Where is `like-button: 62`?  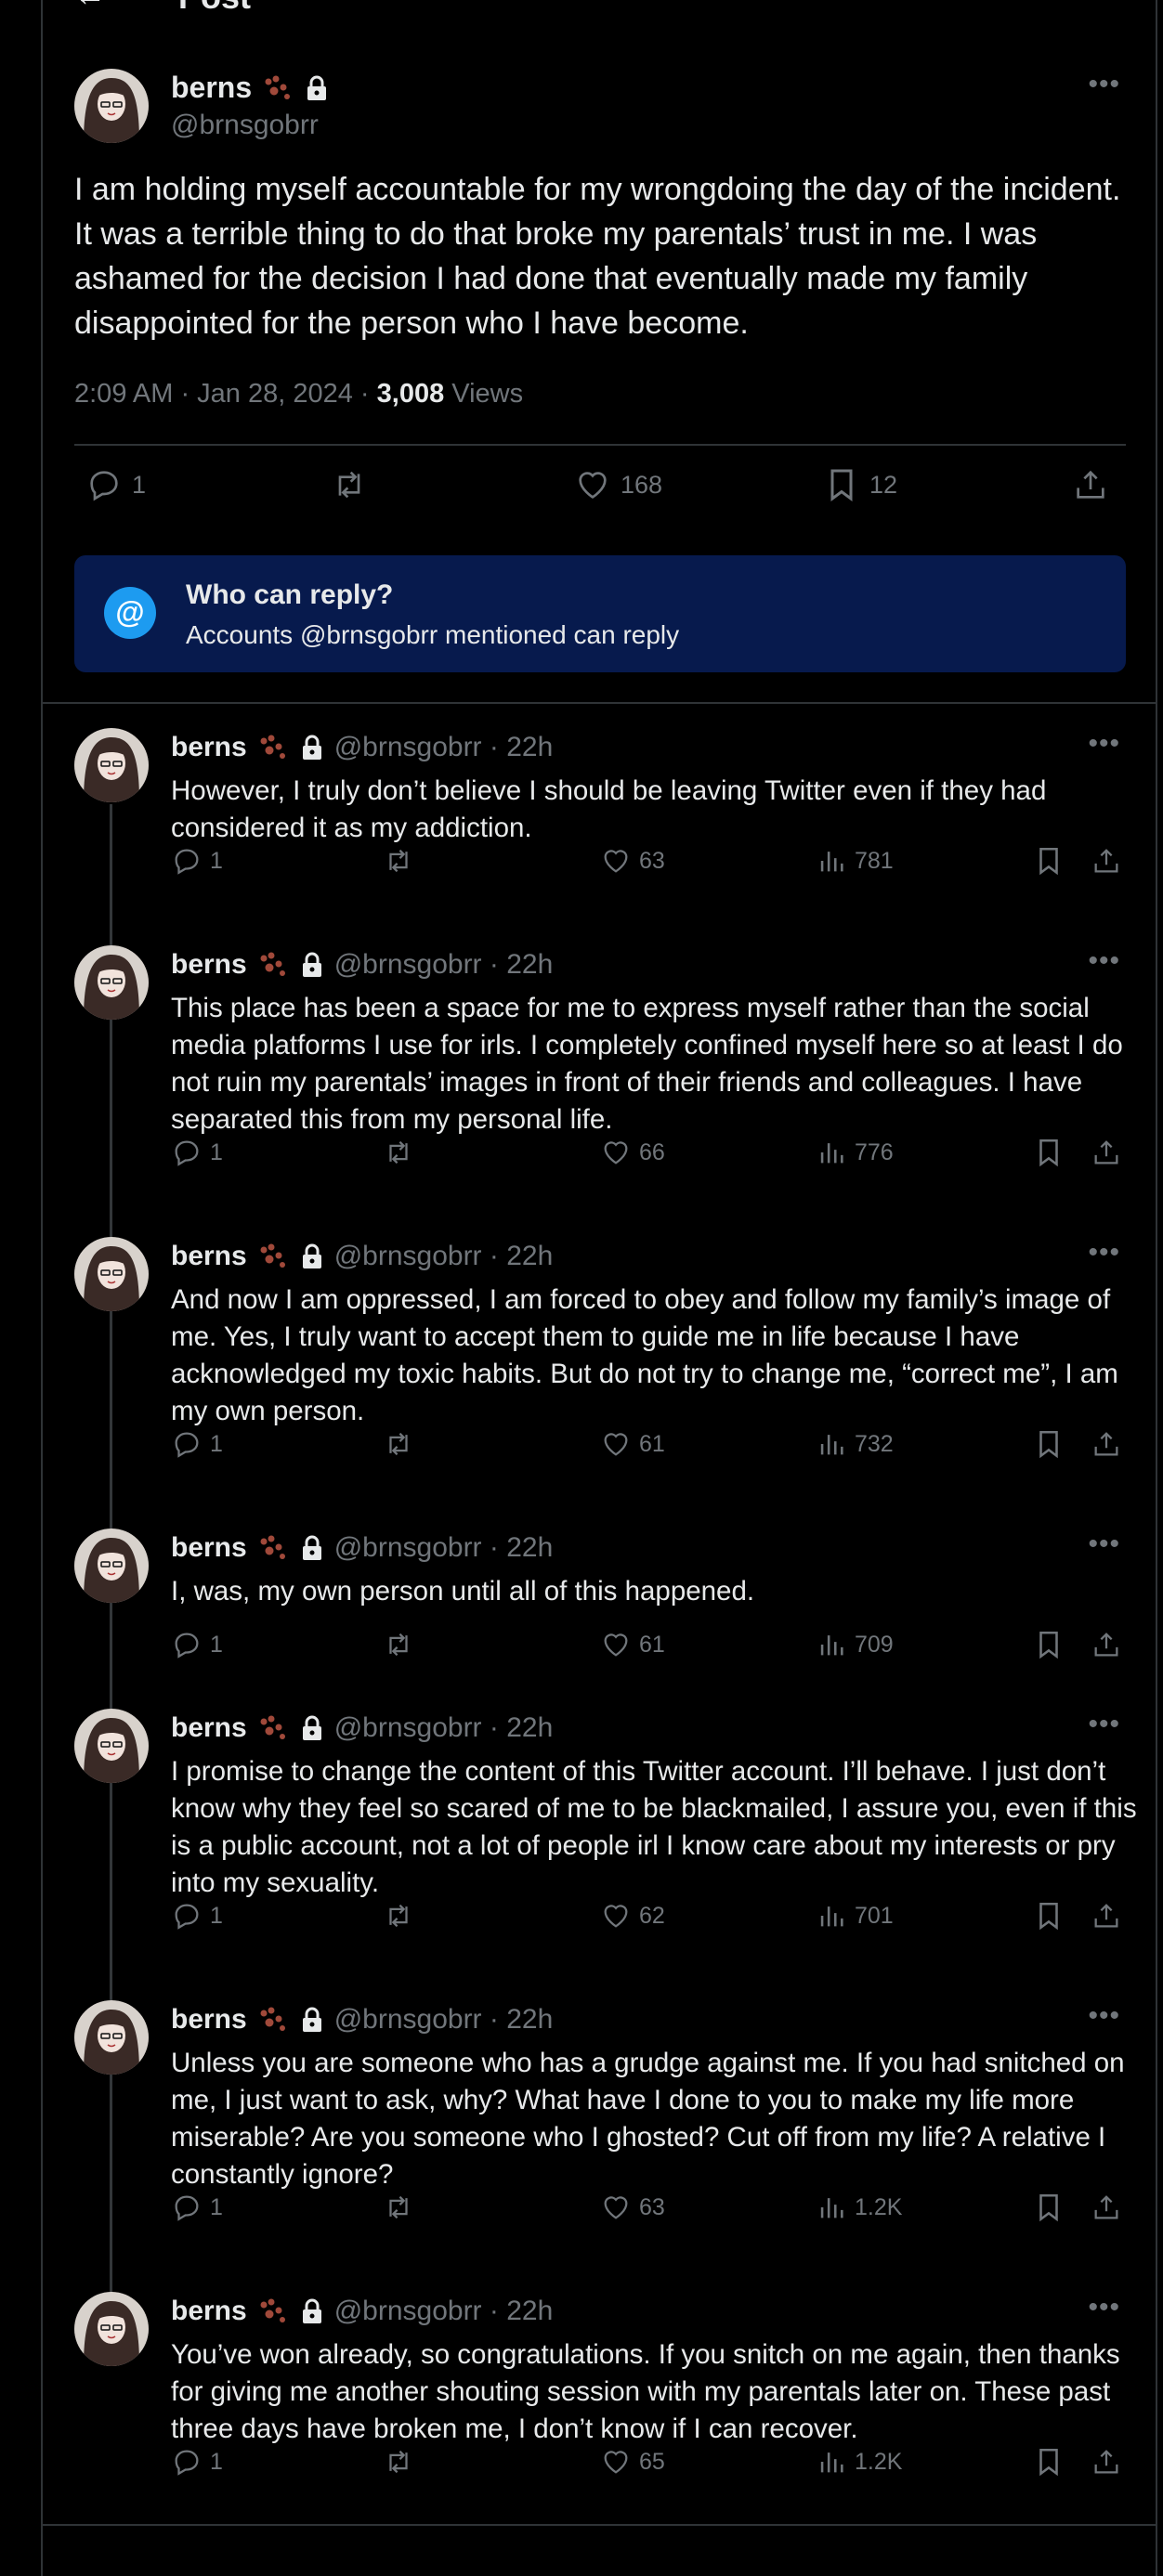 like-button: 62 is located at coordinates (632, 1916).